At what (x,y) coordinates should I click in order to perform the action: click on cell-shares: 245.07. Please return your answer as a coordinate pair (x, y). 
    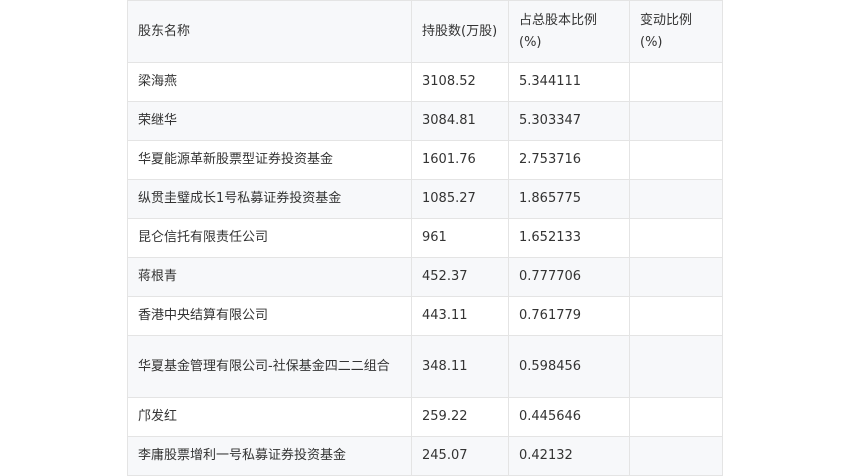
    Looking at the image, I should click on (460, 456).